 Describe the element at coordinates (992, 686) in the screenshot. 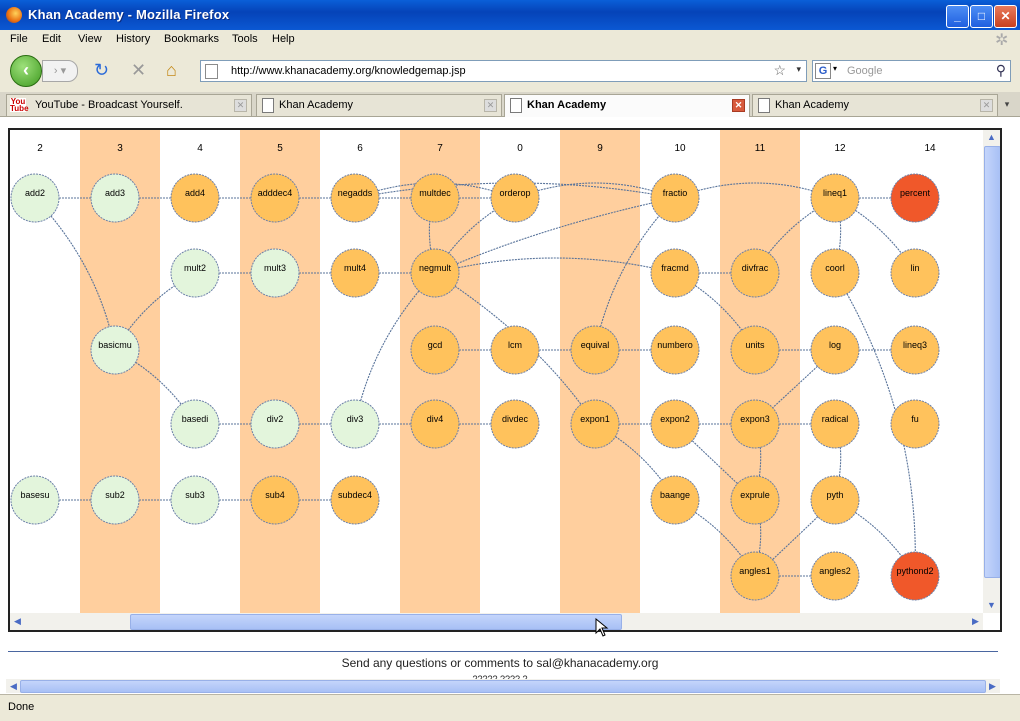

I see `page-scroll-right-icon: ▶` at that location.